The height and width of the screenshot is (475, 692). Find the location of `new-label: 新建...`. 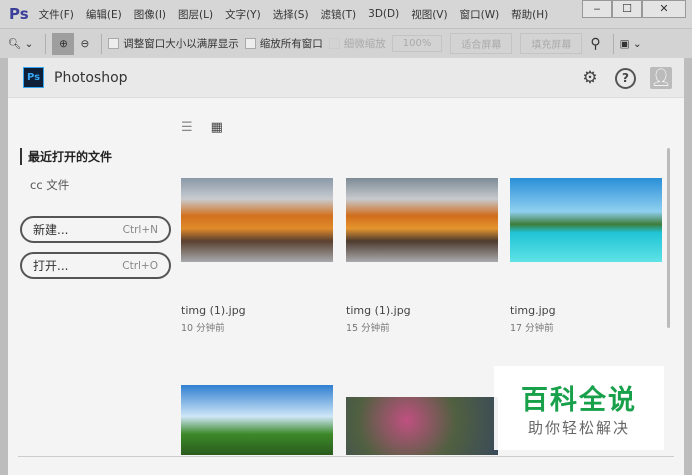

new-label: 新建... is located at coordinates (51, 230).